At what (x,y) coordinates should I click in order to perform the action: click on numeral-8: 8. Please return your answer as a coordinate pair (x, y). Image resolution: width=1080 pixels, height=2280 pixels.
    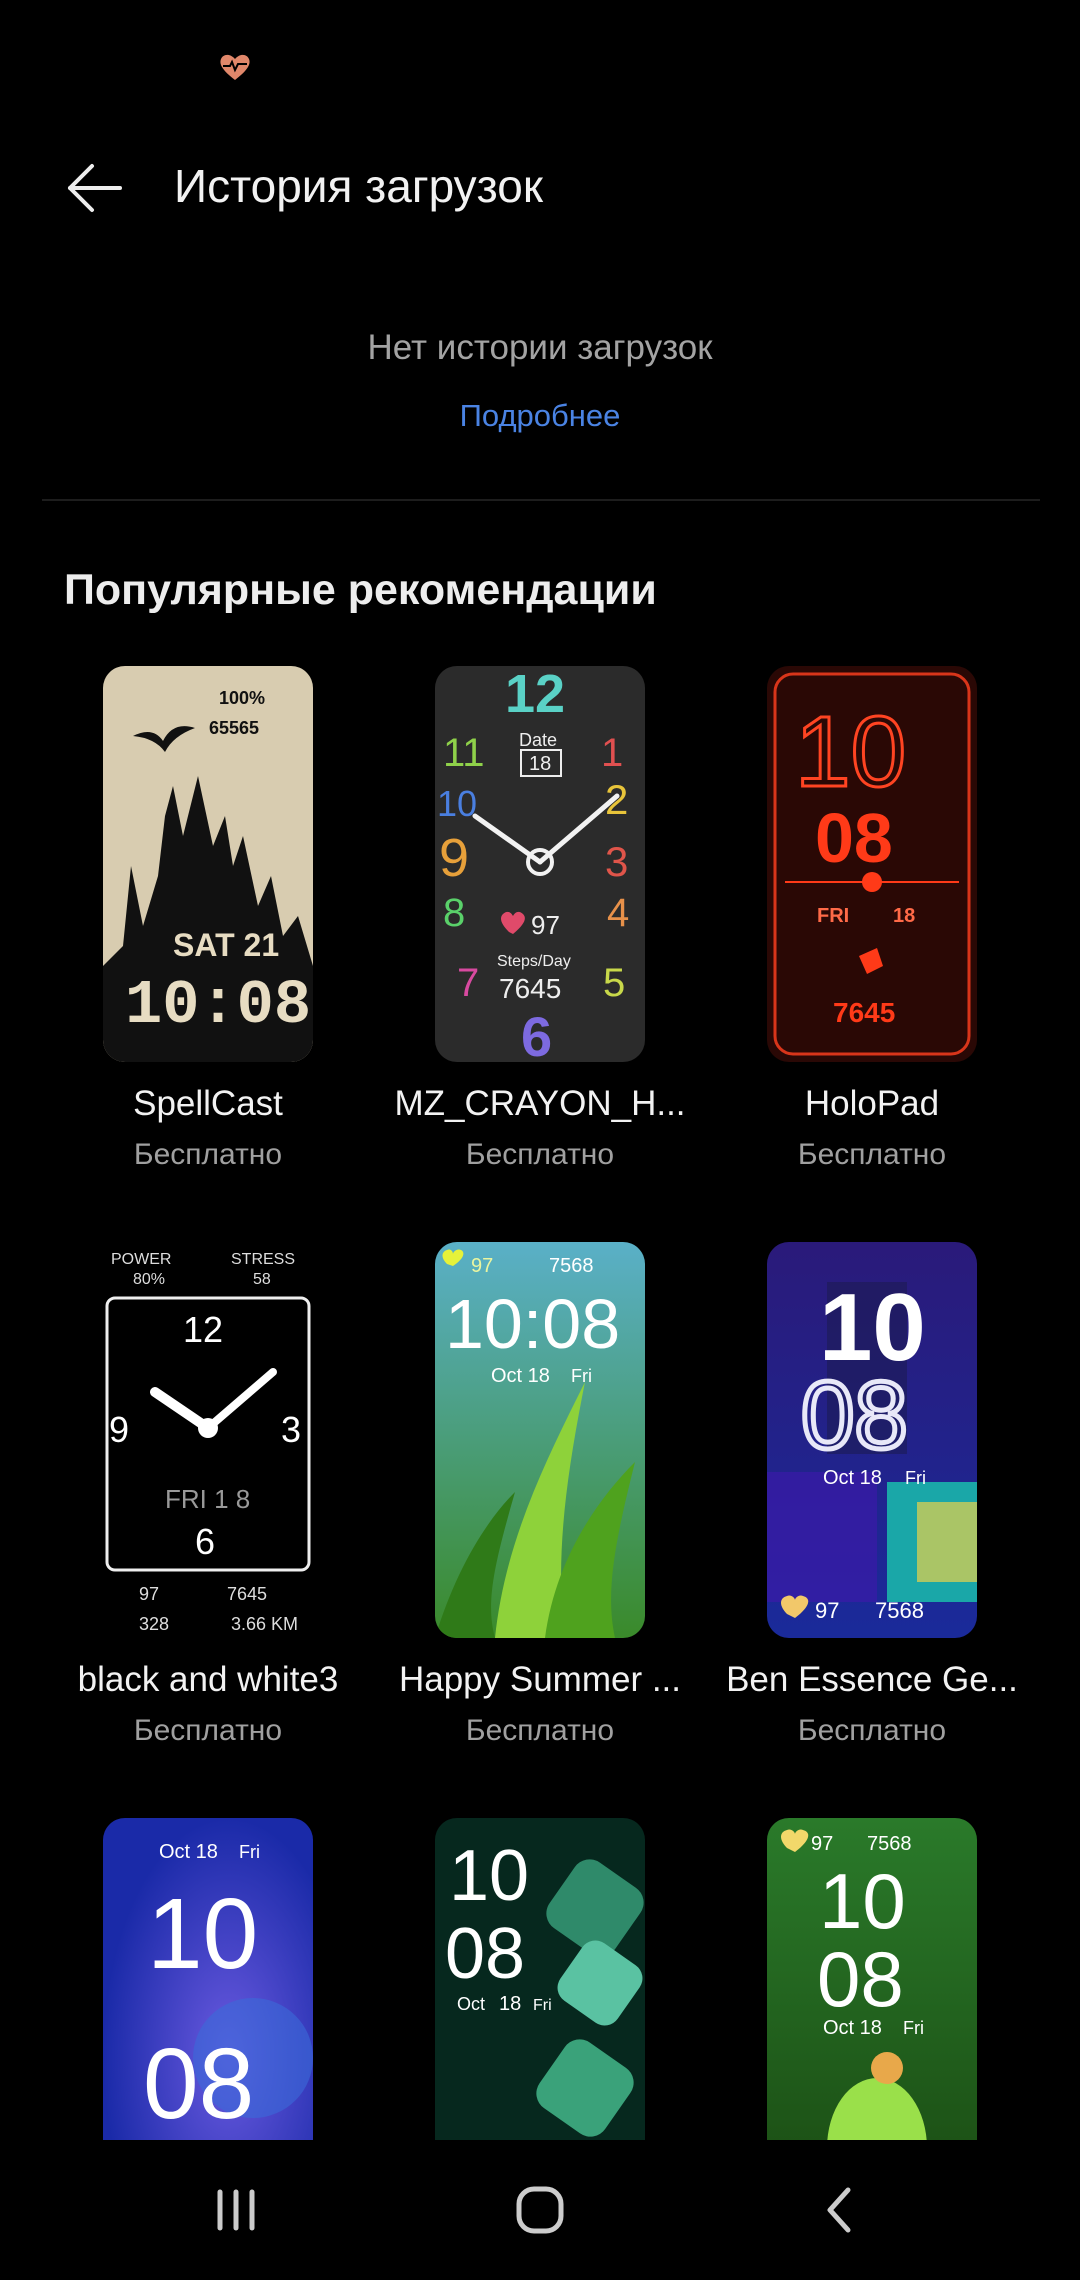
    Looking at the image, I should click on (454, 913).